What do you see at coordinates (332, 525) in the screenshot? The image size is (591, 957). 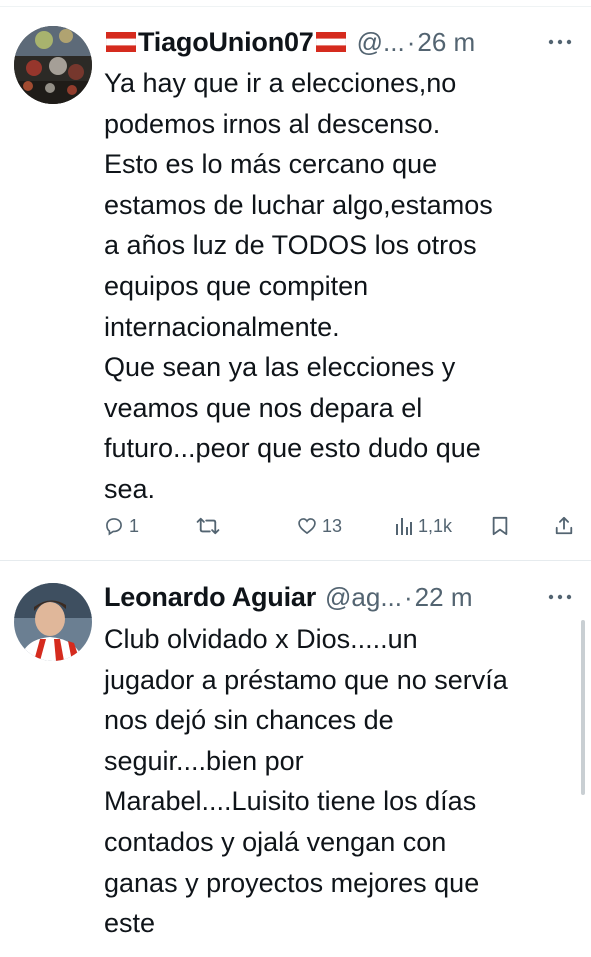 I see `like-count: 13` at bounding box center [332, 525].